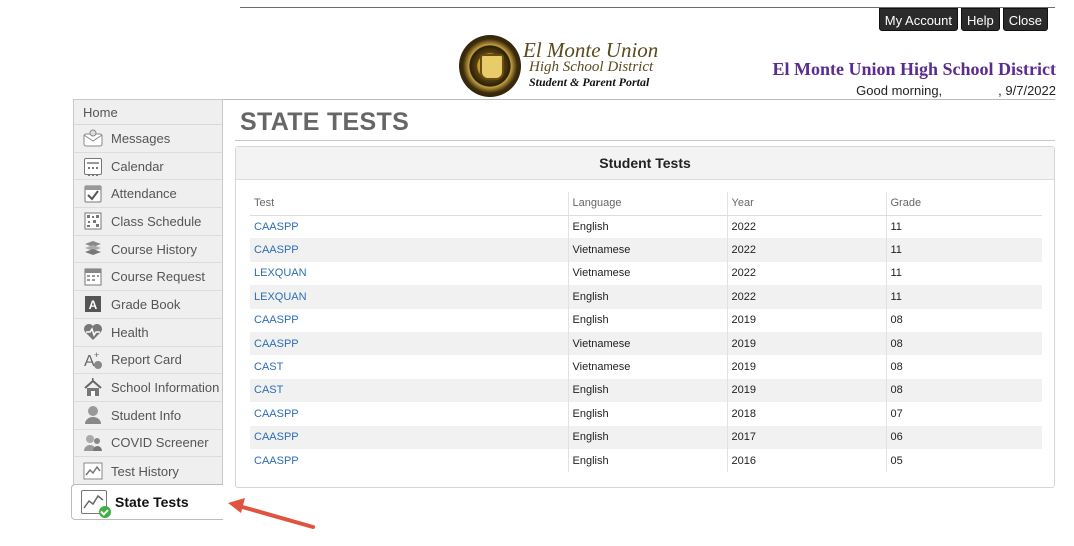  Describe the element at coordinates (325, 122) in the screenshot. I see `page-title: STATE TESTS` at that location.